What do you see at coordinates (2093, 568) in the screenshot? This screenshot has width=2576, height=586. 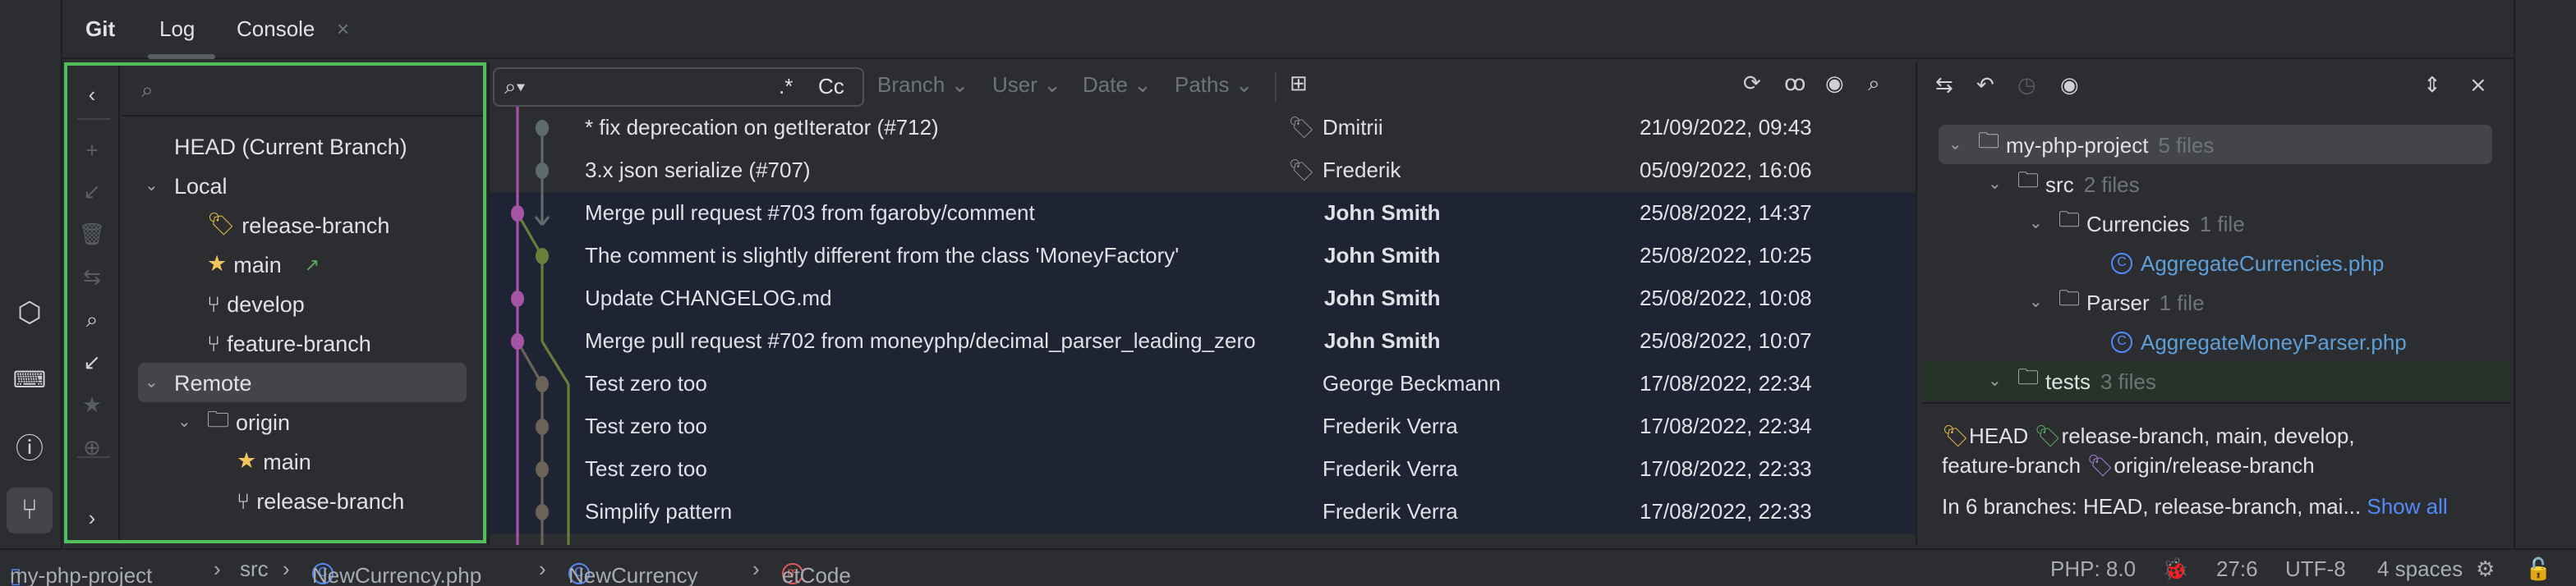 I see `php-version: PHP: 8.0` at bounding box center [2093, 568].